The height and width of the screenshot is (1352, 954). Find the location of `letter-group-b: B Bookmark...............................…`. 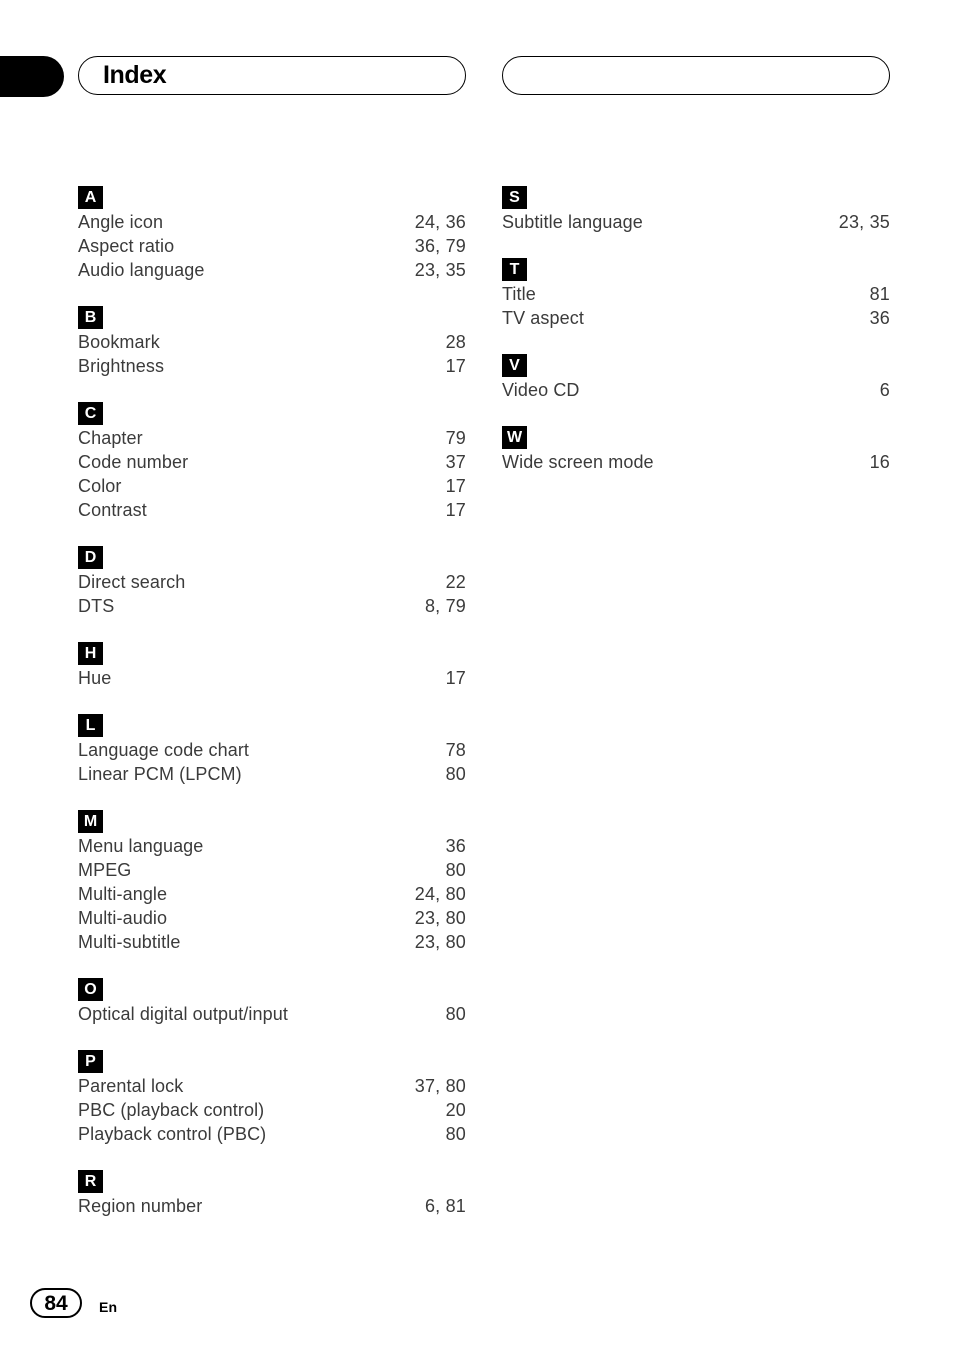

letter-group-b: B Bookmark...............................… is located at coordinates (272, 343).